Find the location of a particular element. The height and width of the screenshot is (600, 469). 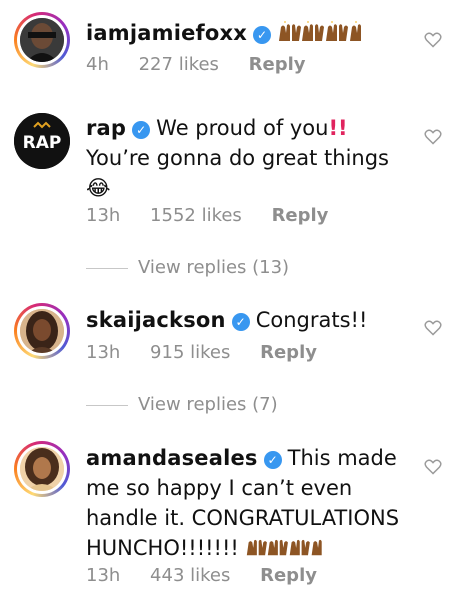

likes-count: 443 likes is located at coordinates (190, 575).